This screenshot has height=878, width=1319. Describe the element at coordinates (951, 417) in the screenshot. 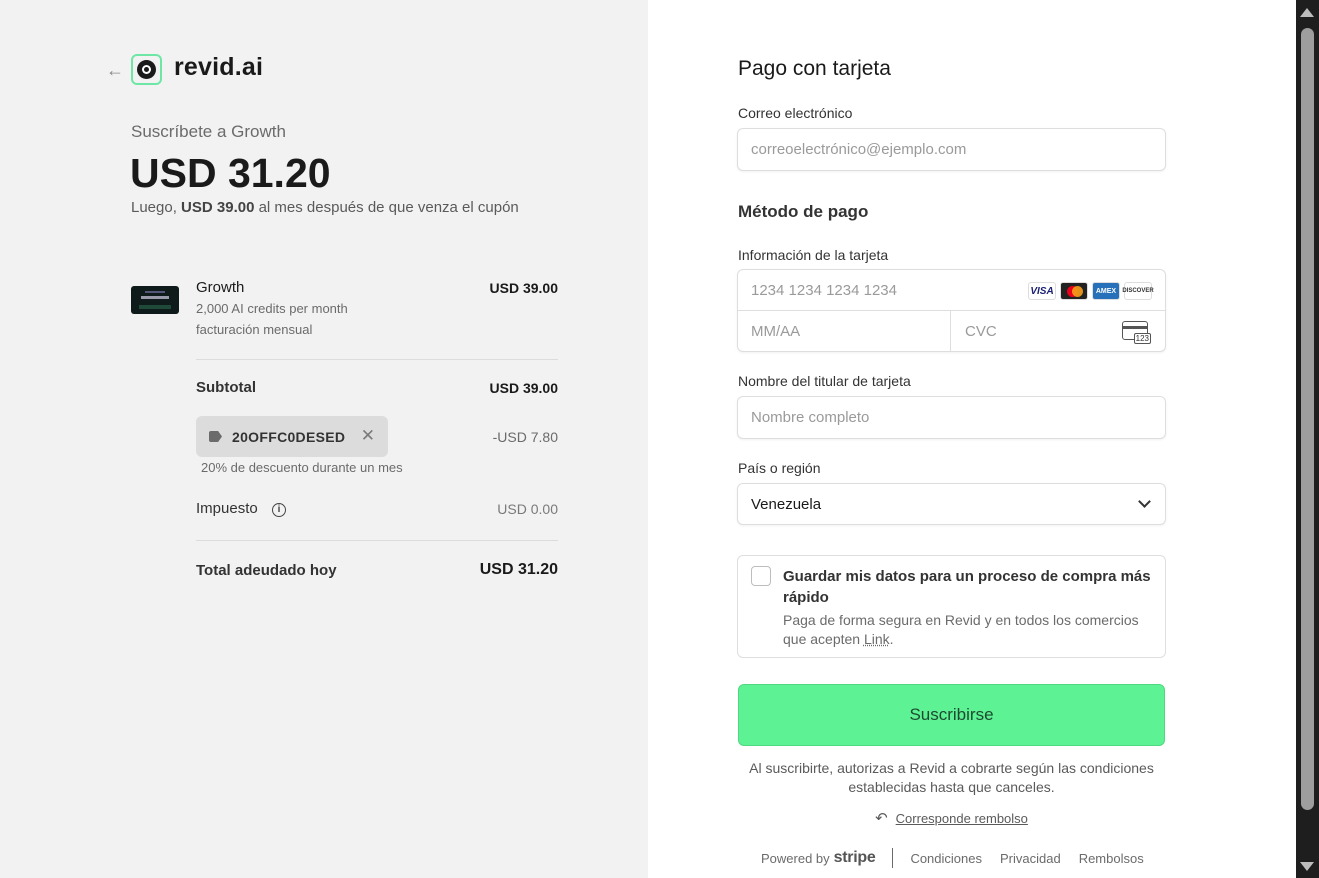

I see `cardholder-name-input: Nombre completo` at that location.